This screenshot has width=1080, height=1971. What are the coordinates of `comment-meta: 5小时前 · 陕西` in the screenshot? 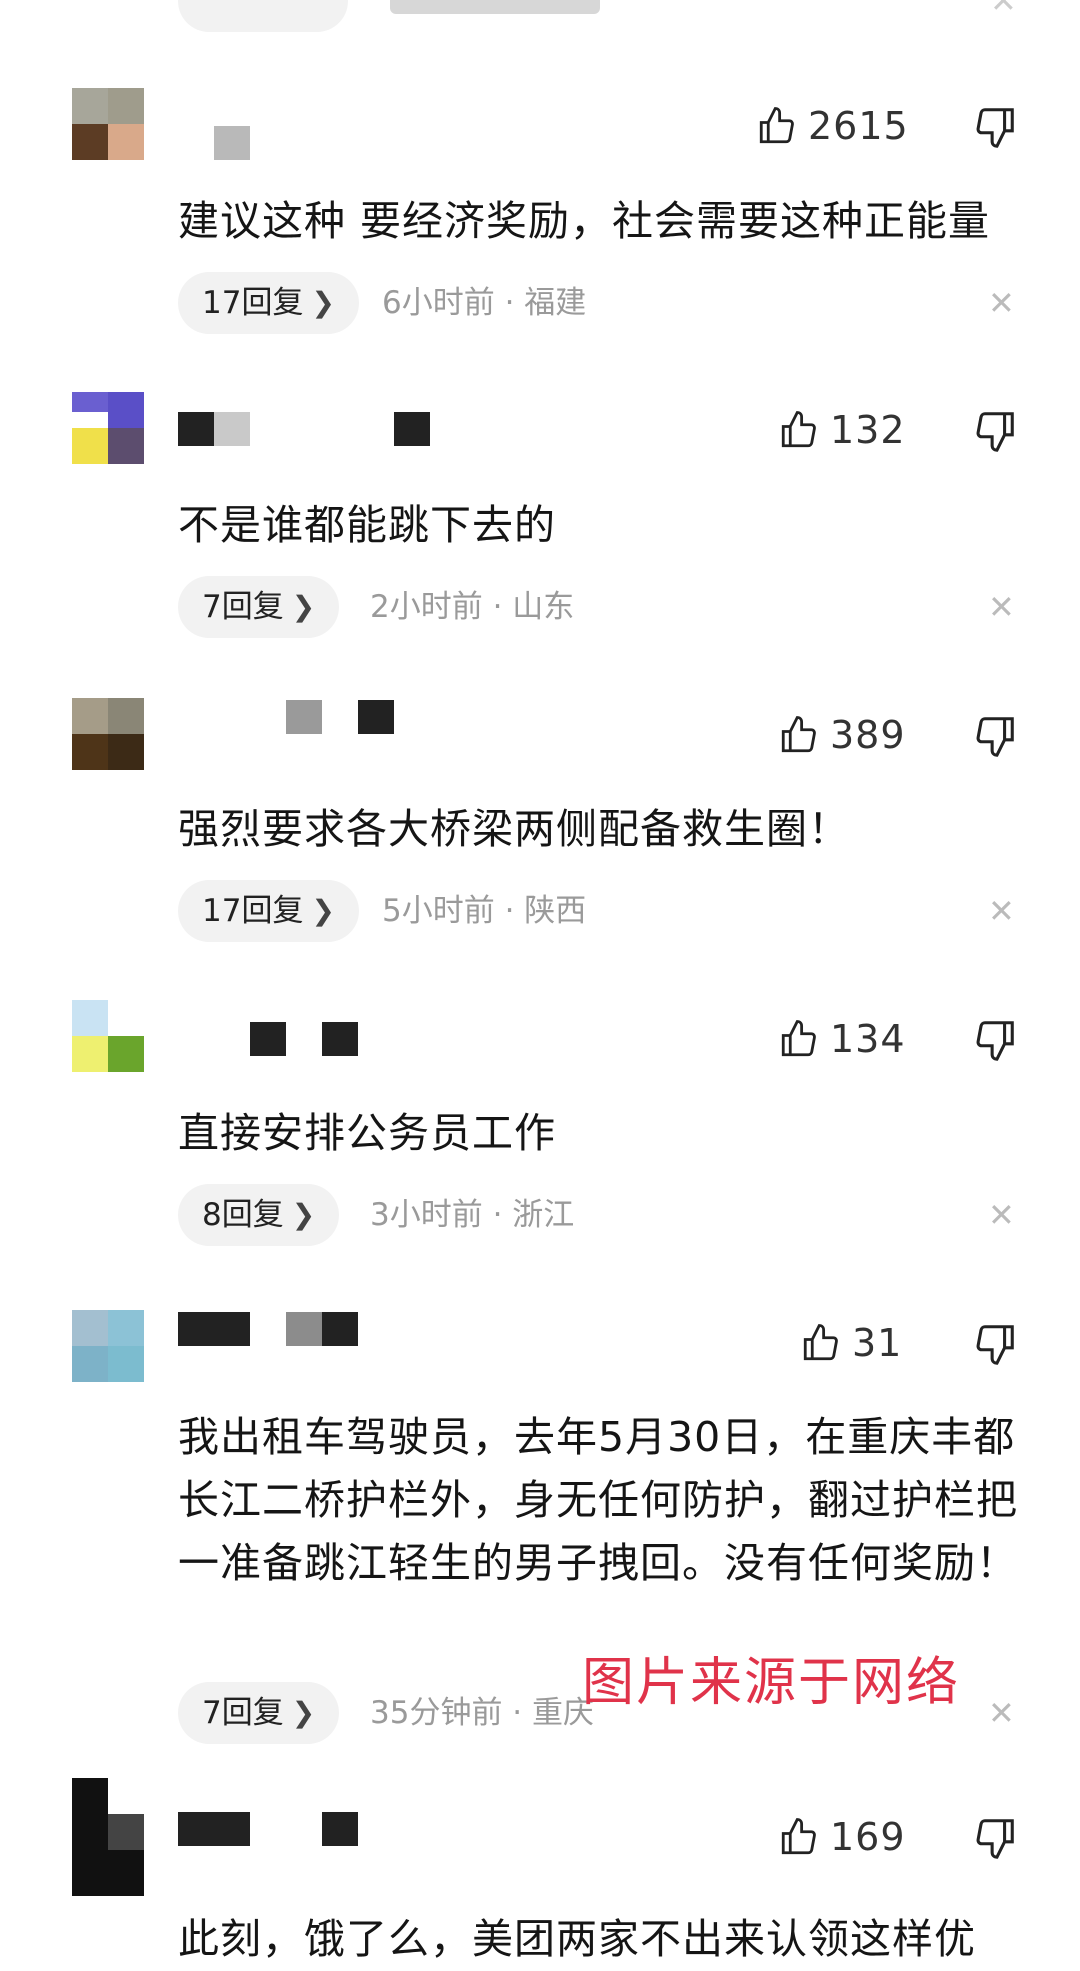 It's located at (484, 911).